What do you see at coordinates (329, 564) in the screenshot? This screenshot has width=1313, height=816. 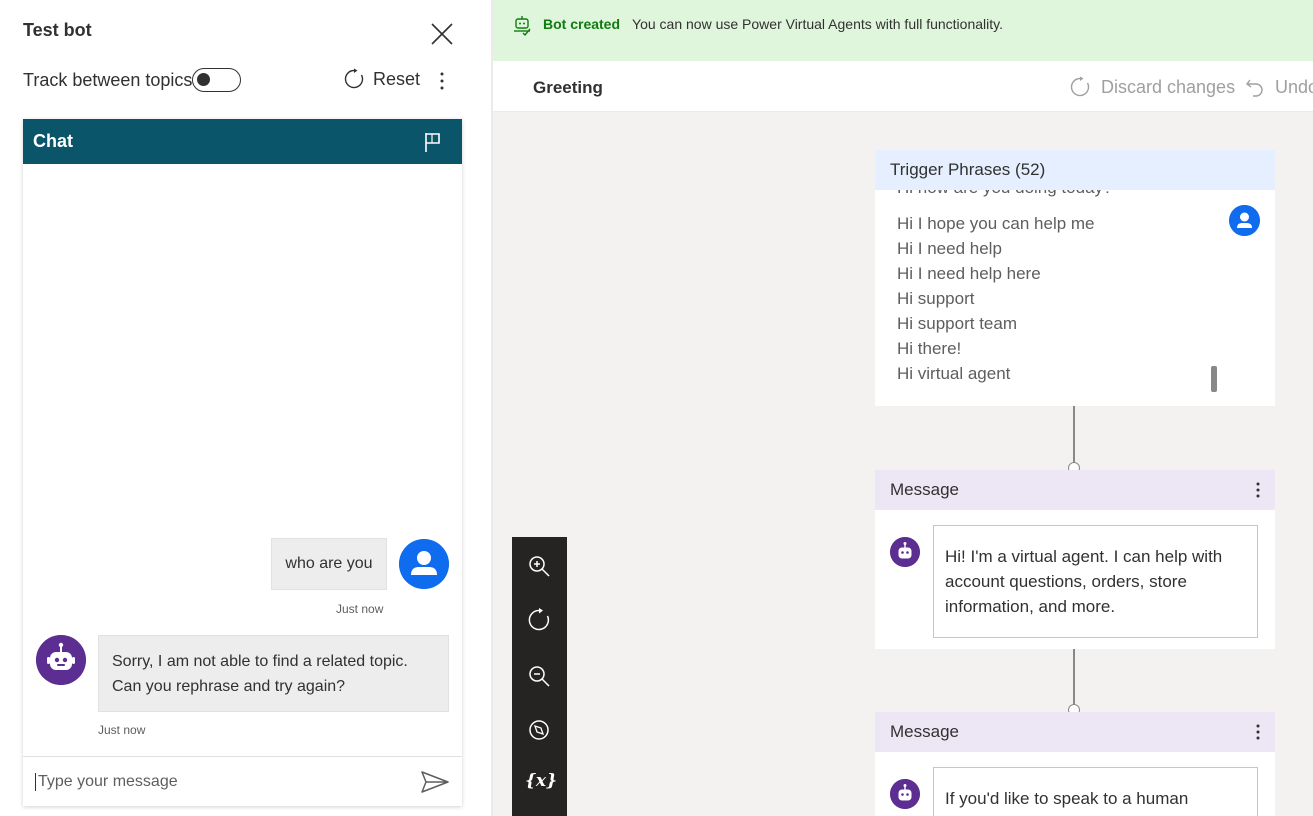 I see `user-message-bubble: who are you` at bounding box center [329, 564].